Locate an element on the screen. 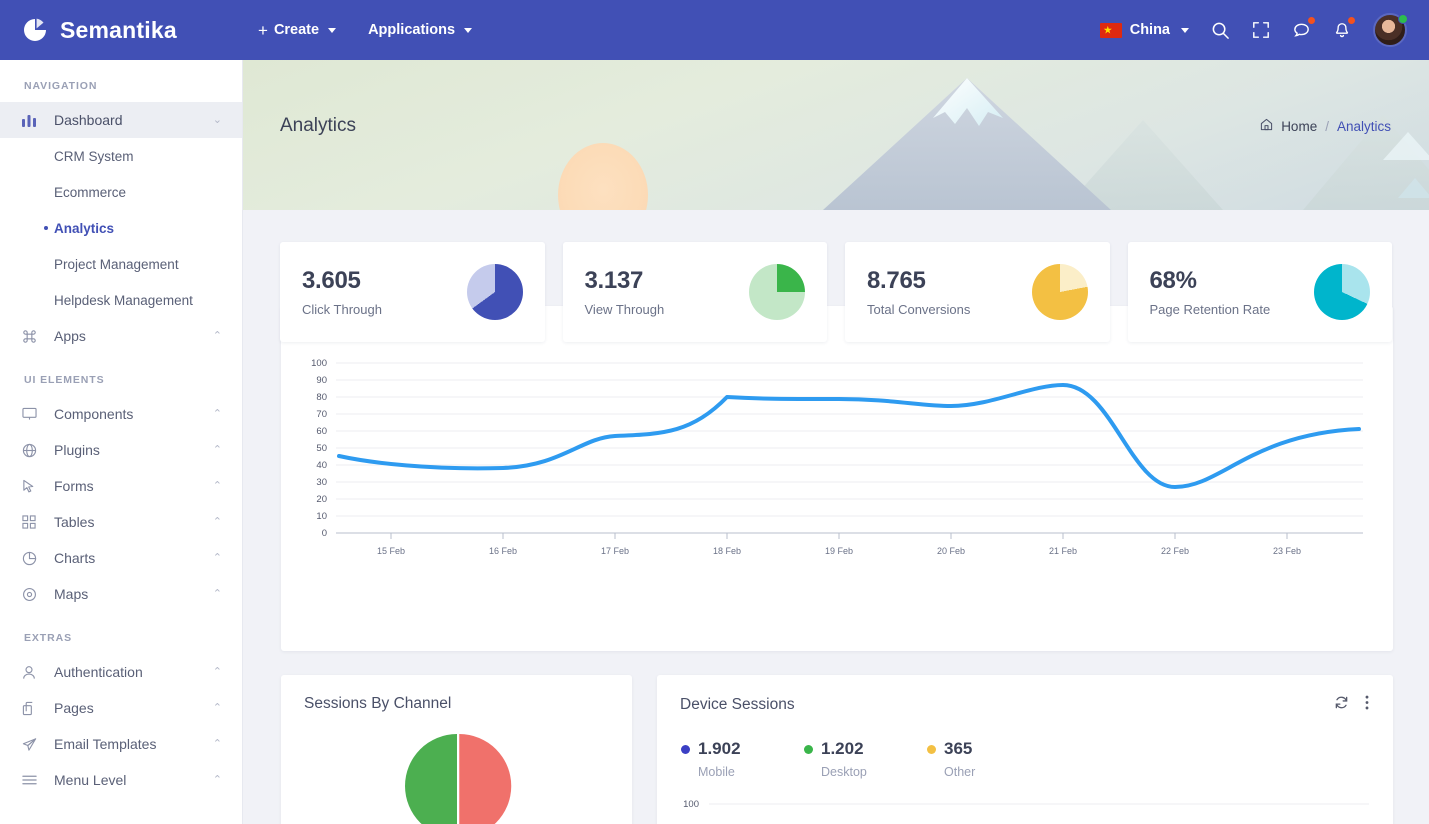  plus-icon: + is located at coordinates (263, 30).